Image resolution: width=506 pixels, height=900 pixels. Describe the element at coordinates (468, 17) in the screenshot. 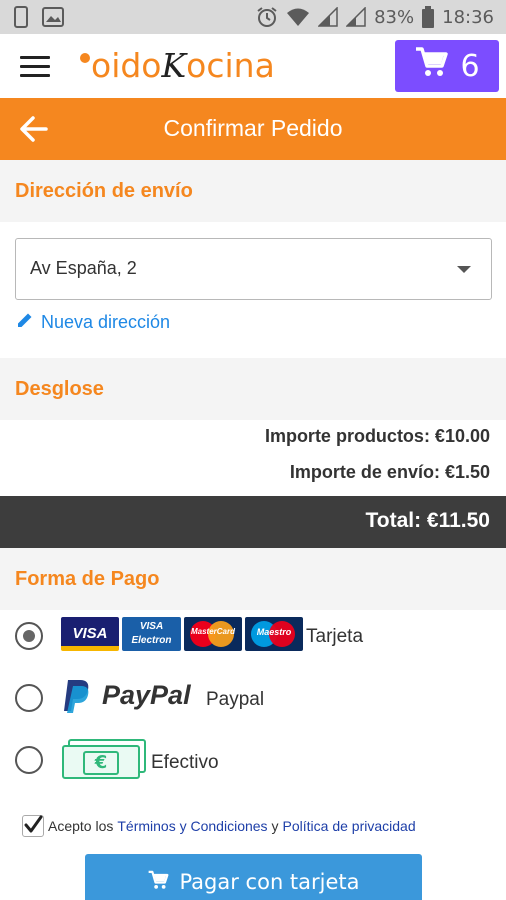

I see `clock-time: 18:36` at that location.